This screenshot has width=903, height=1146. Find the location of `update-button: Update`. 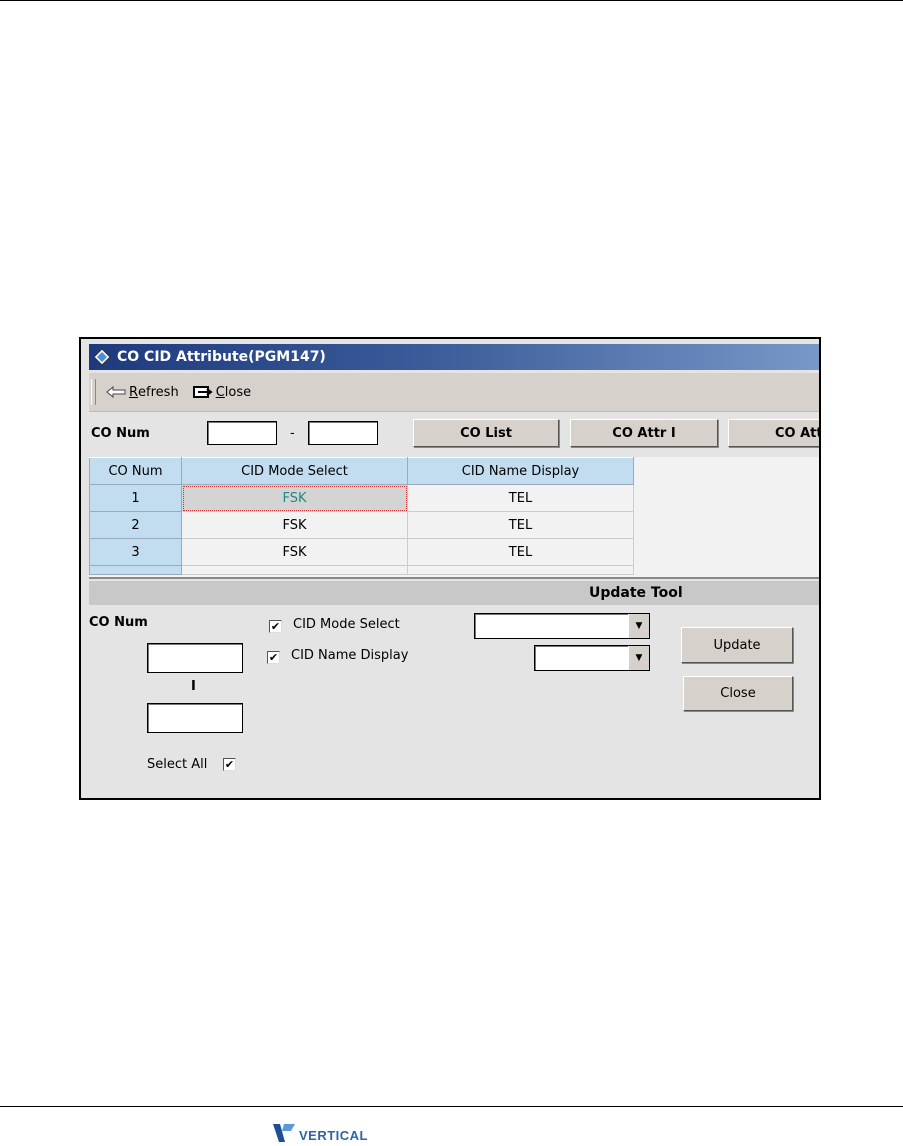

update-button: Update is located at coordinates (737, 645).